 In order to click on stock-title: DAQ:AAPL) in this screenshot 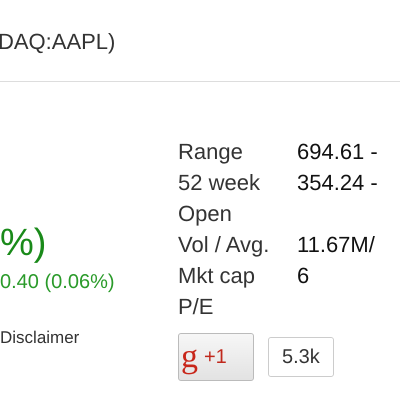, I will do `click(58, 42)`.